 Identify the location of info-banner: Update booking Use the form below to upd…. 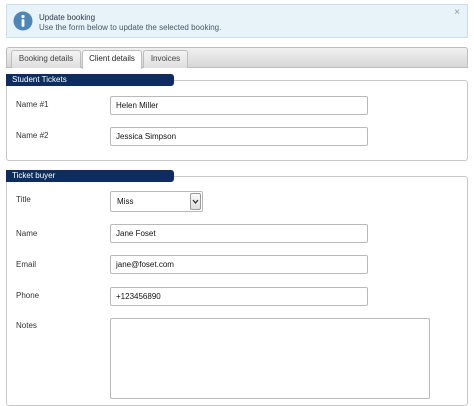
(237, 21).